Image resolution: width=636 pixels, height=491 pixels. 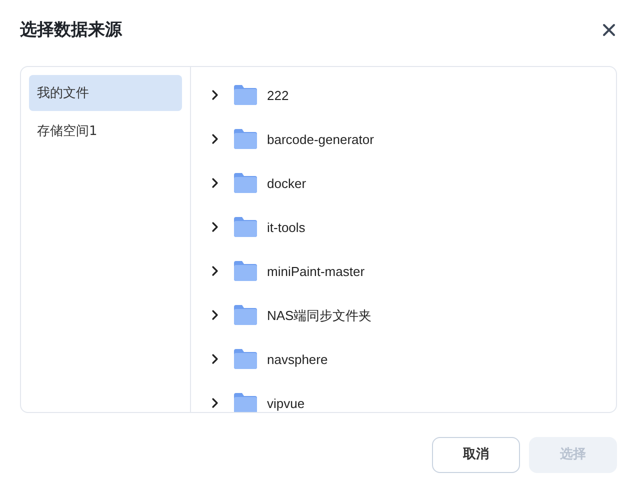 I want to click on sidebar-item: 存储空间1, so click(x=105, y=131).